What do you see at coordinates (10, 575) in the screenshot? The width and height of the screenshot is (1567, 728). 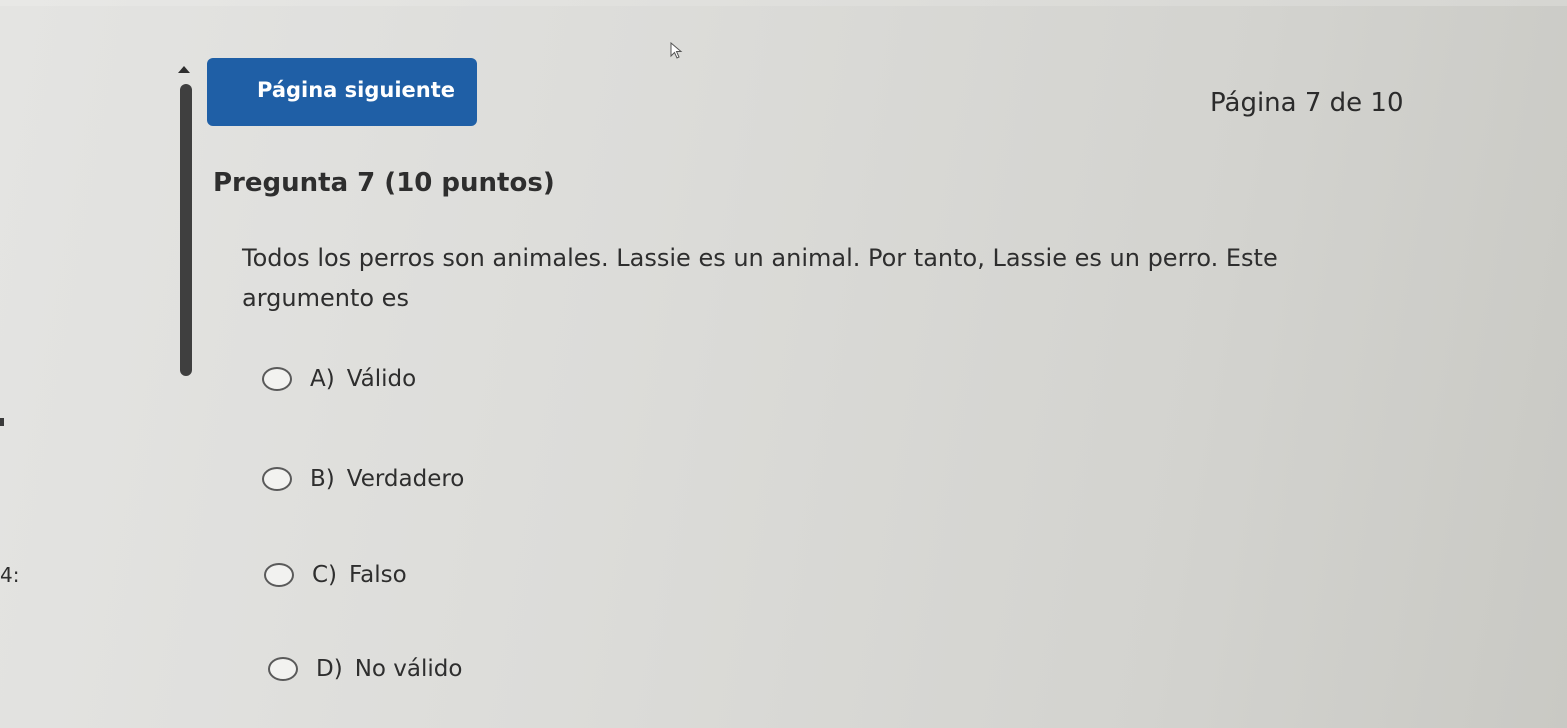 I see `sidebar-partial-label: 4:` at bounding box center [10, 575].